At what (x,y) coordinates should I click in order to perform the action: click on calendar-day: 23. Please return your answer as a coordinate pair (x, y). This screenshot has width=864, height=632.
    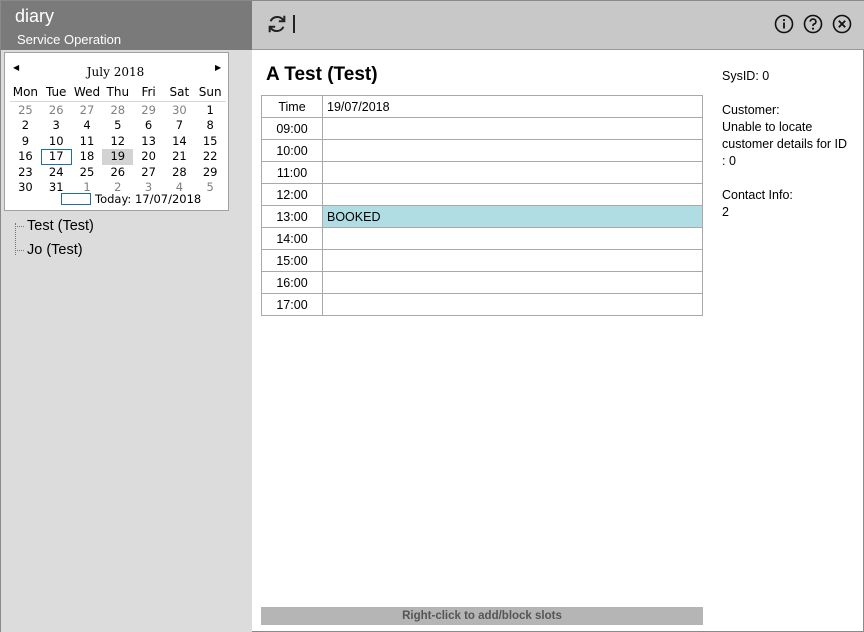
    Looking at the image, I should click on (25, 172).